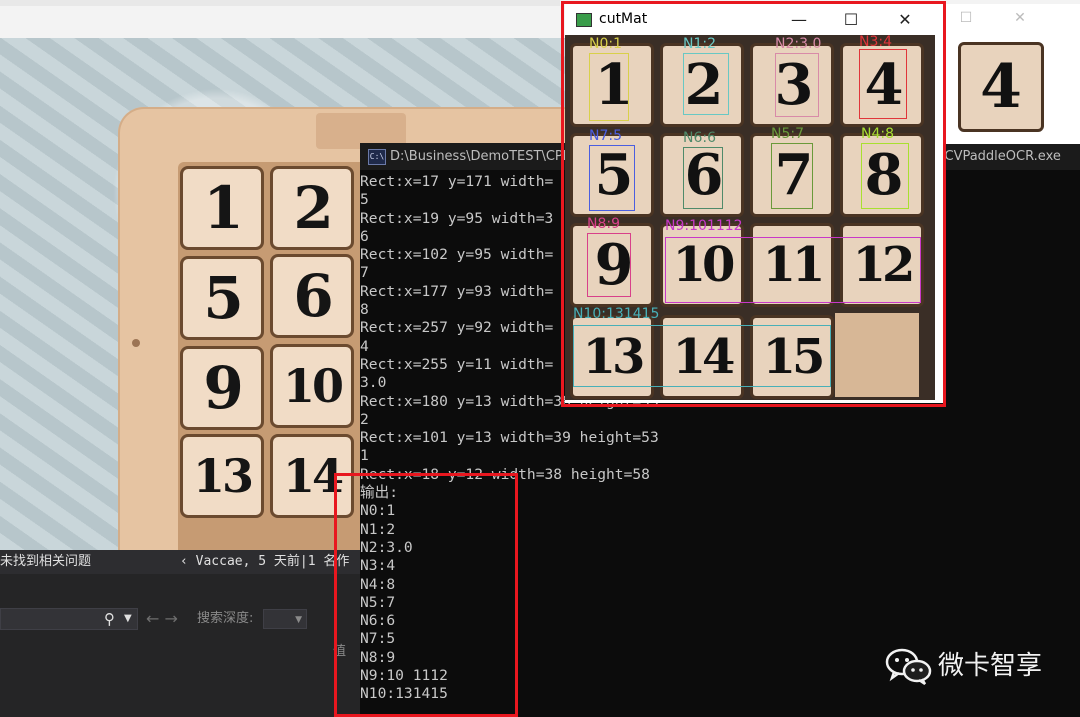 The width and height of the screenshot is (1080, 717). What do you see at coordinates (109, 619) in the screenshot?
I see `search-icon: ⚲` at bounding box center [109, 619].